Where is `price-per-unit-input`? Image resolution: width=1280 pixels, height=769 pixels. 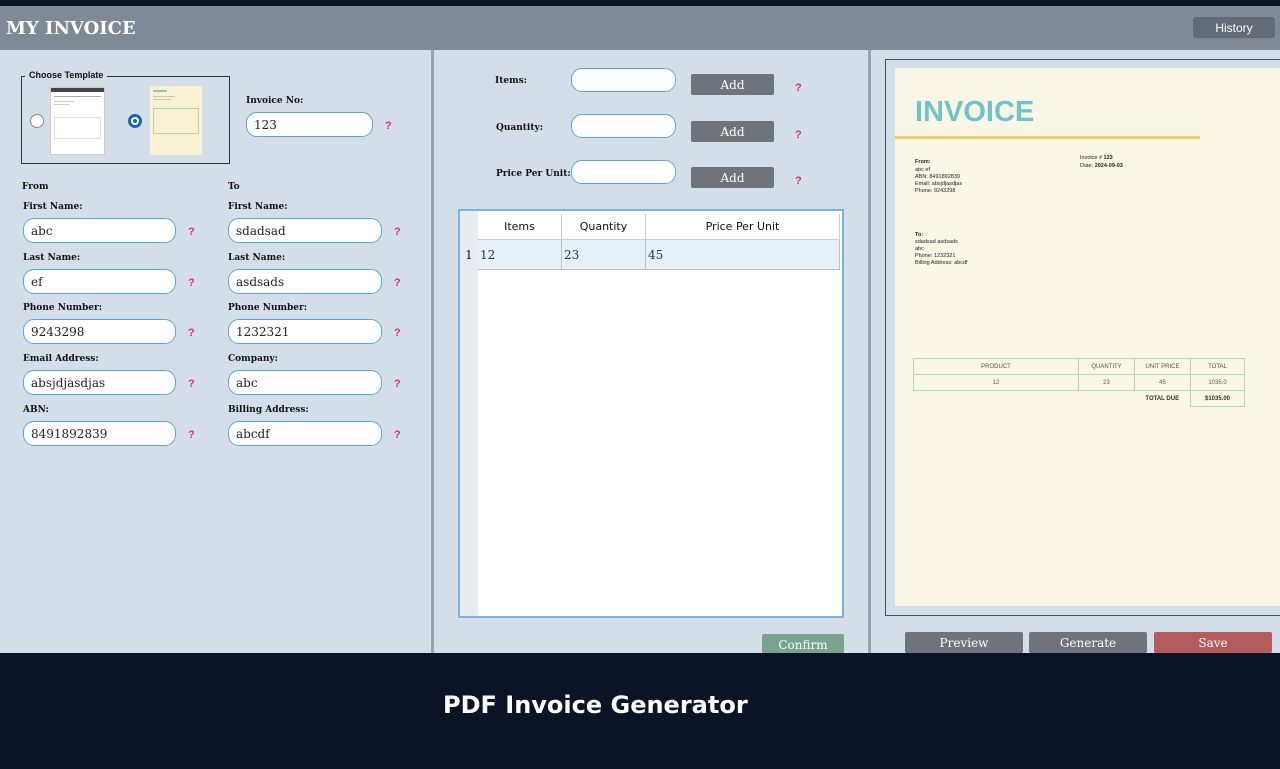
price-per-unit-input is located at coordinates (623, 172).